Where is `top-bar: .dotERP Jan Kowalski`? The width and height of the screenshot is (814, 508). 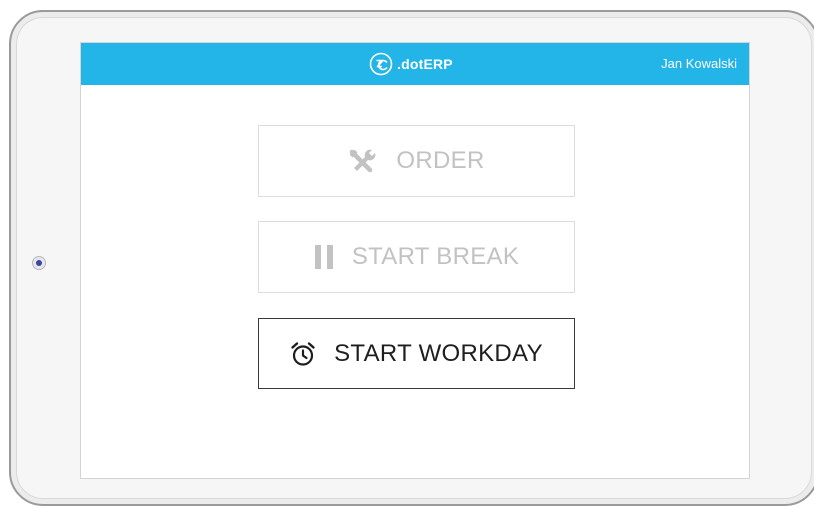 top-bar: .dotERP Jan Kowalski is located at coordinates (415, 64).